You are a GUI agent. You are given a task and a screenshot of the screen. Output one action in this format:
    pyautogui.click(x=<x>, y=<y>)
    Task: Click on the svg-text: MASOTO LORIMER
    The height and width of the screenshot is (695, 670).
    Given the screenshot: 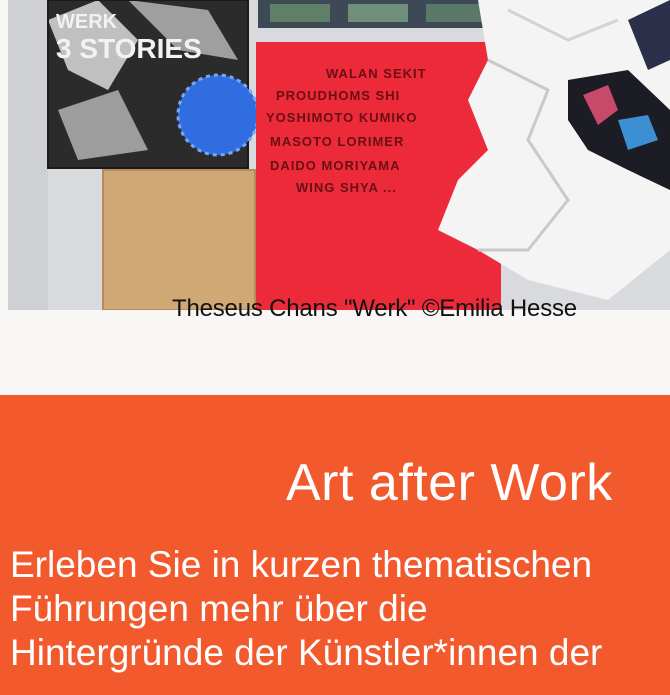 What is the action you would take?
    pyautogui.click(x=337, y=141)
    